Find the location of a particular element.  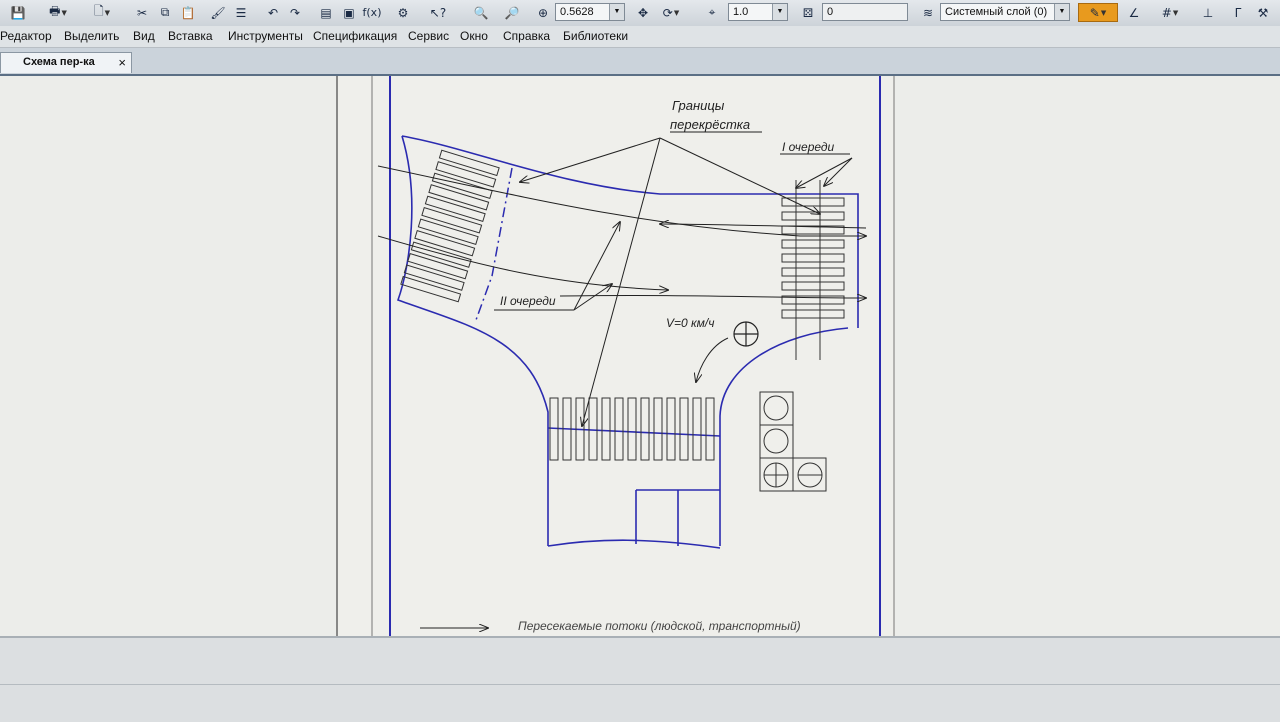

layer-value: Системный слой (0) is located at coordinates (996, 12).